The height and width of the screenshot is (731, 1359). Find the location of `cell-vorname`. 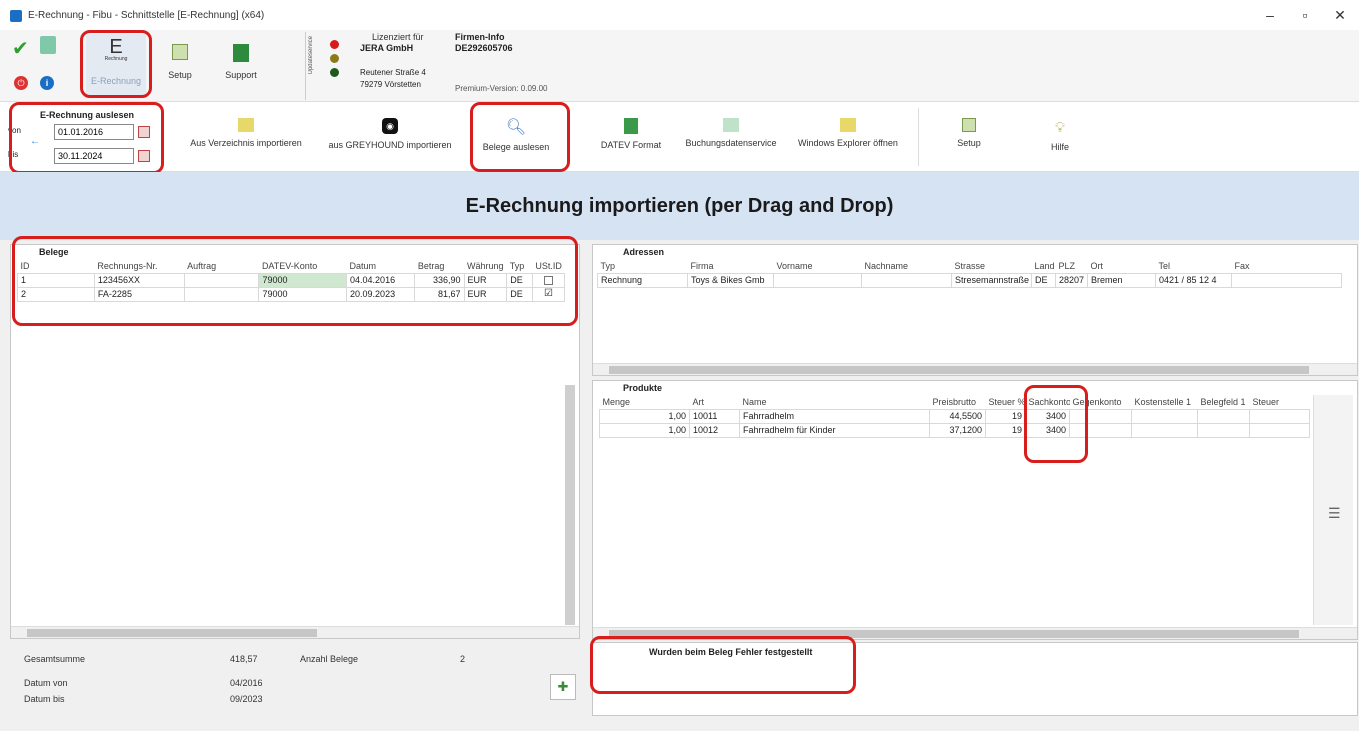

cell-vorname is located at coordinates (817, 280).